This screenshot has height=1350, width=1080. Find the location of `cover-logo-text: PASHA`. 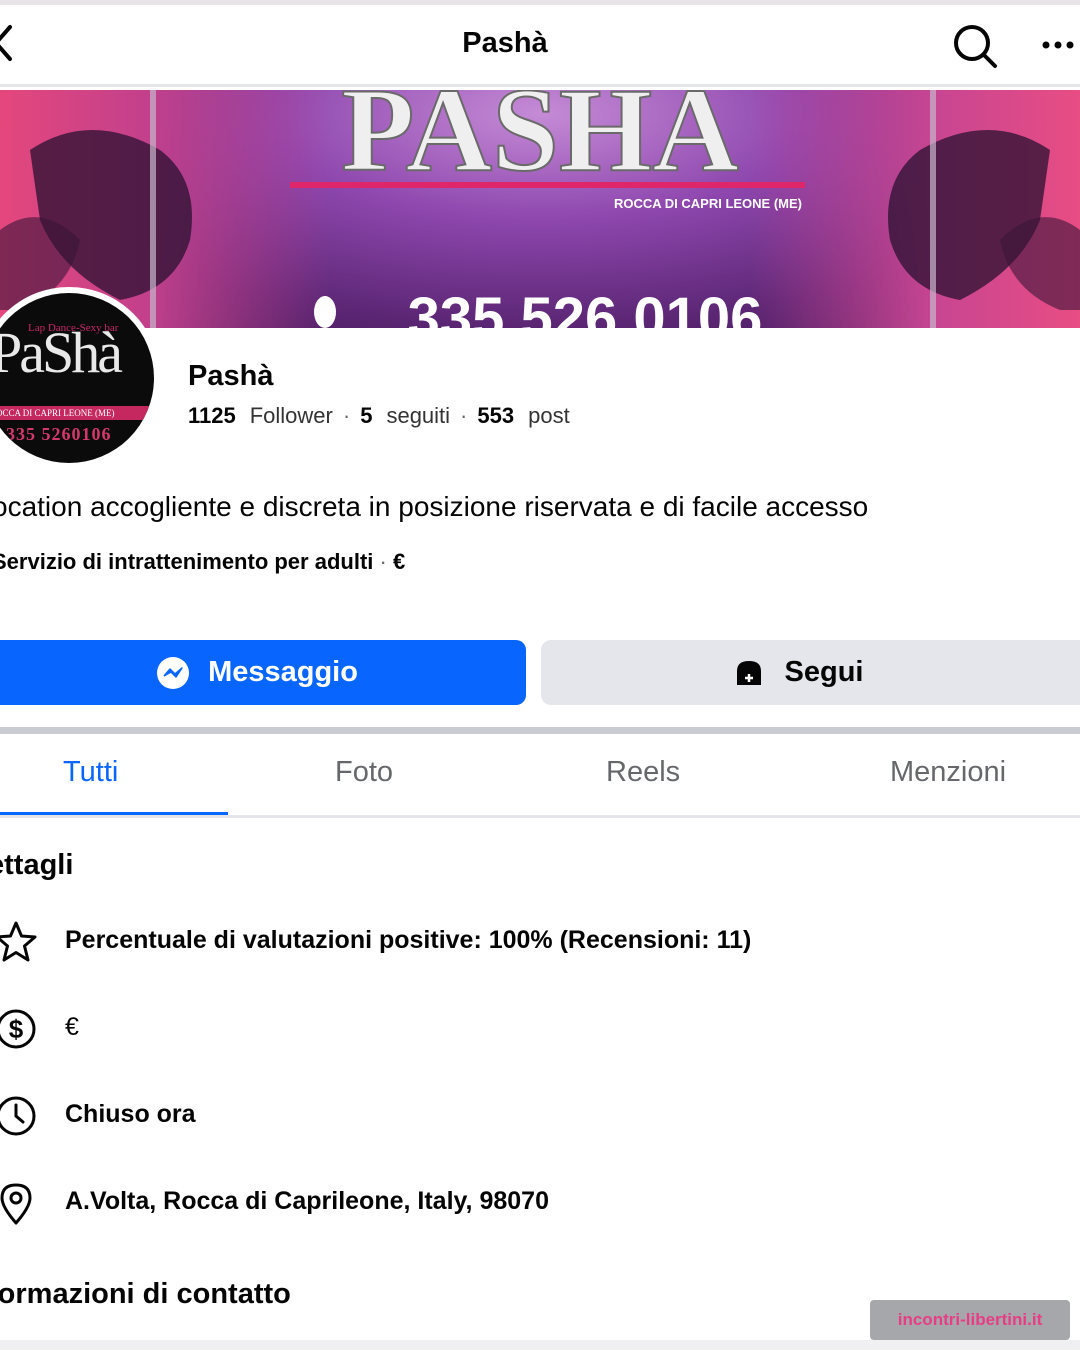

cover-logo-text: PASHA is located at coordinates (540, 143).